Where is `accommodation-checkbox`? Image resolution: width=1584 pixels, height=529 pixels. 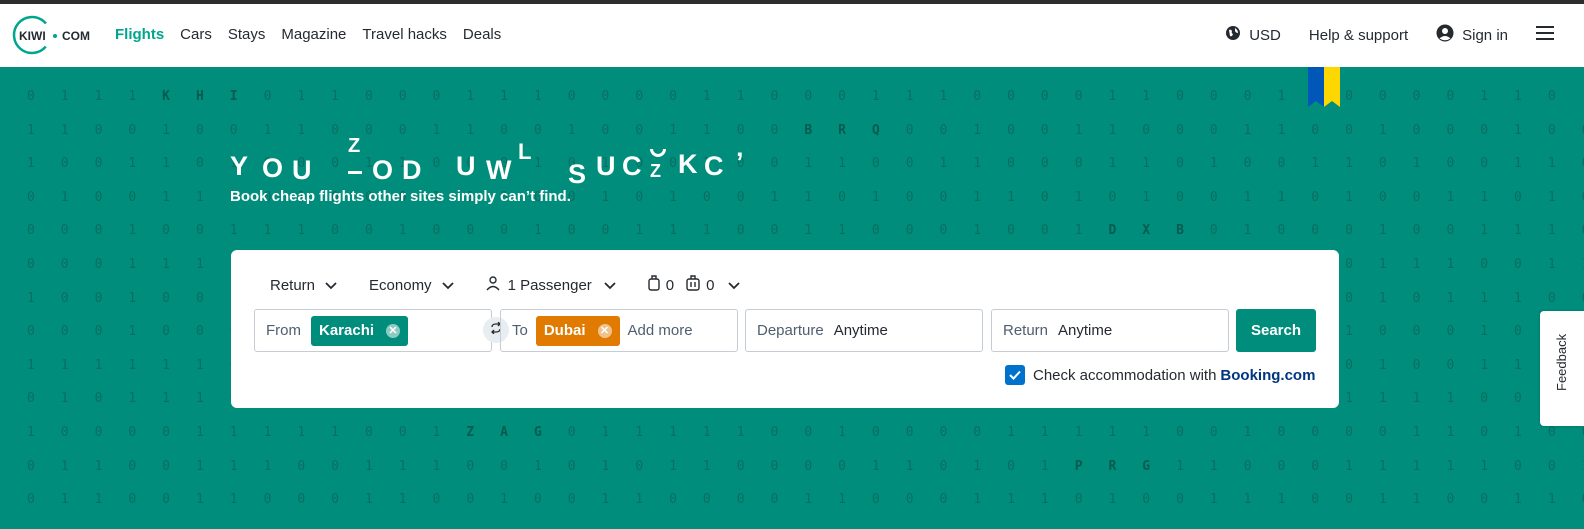
accommodation-checkbox is located at coordinates (1015, 375).